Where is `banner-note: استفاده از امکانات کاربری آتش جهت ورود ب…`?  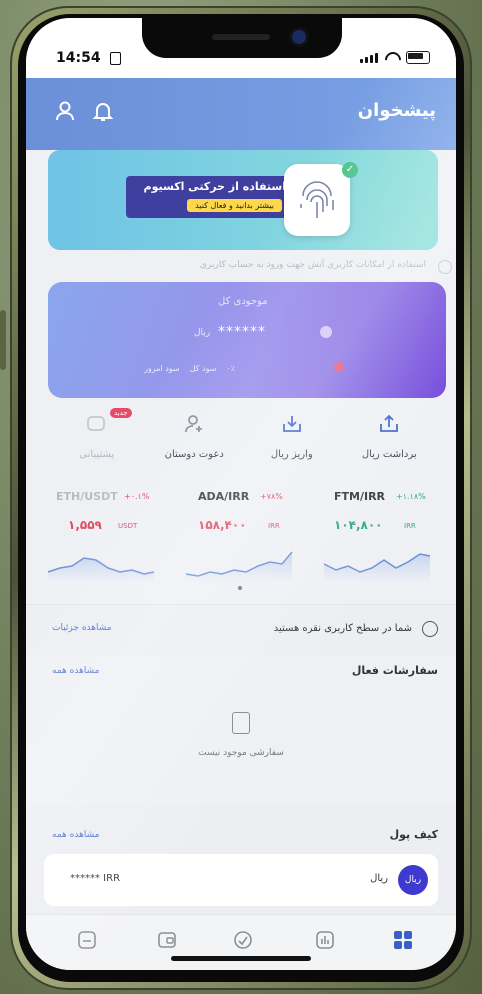
banner-note: استفاده از امکانات کاربری آتش جهت ورود ب… is located at coordinates (259, 268).